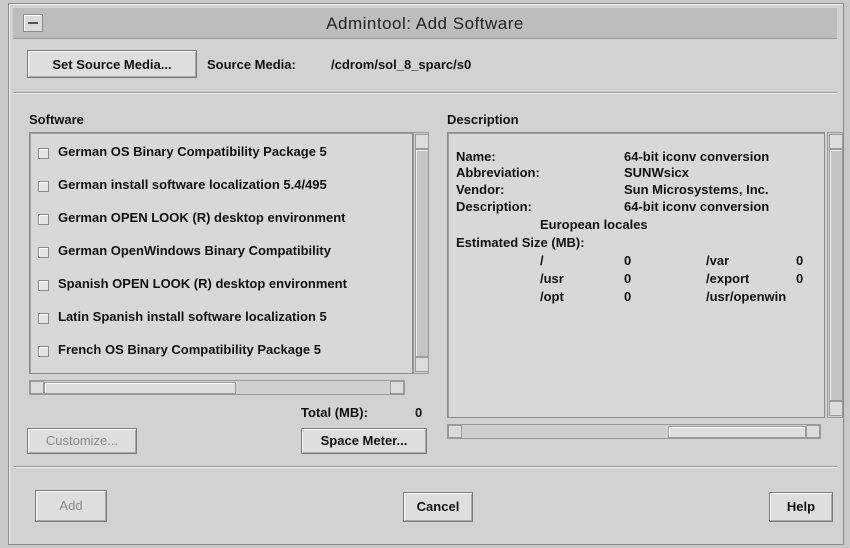 The height and width of the screenshot is (548, 850). Describe the element at coordinates (746, 296) in the screenshot. I see `size-dir: /usr/openwin` at that location.